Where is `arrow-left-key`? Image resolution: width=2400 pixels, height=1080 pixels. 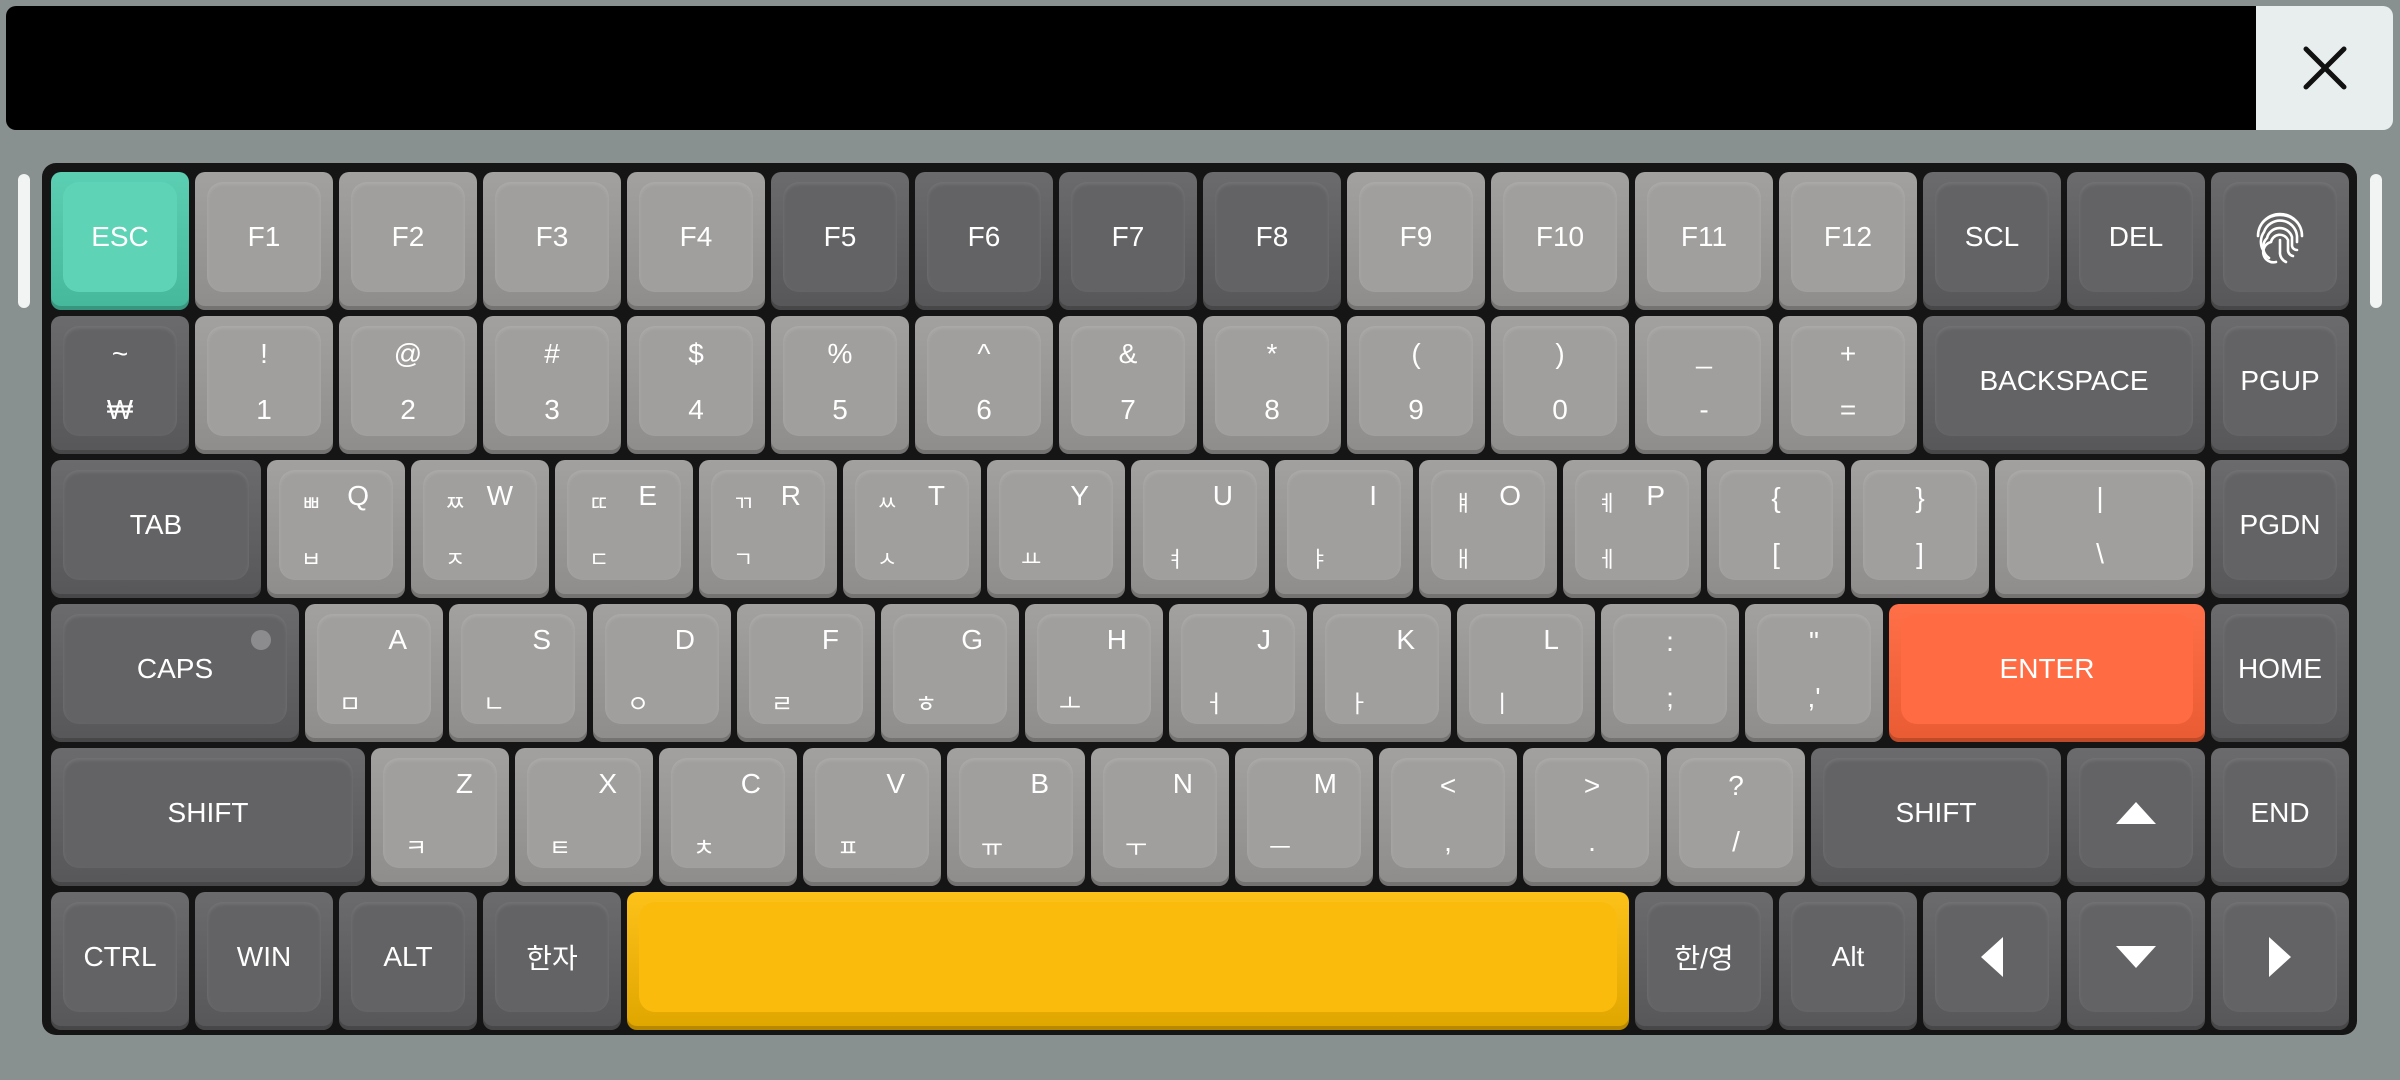 arrow-left-key is located at coordinates (1992, 961).